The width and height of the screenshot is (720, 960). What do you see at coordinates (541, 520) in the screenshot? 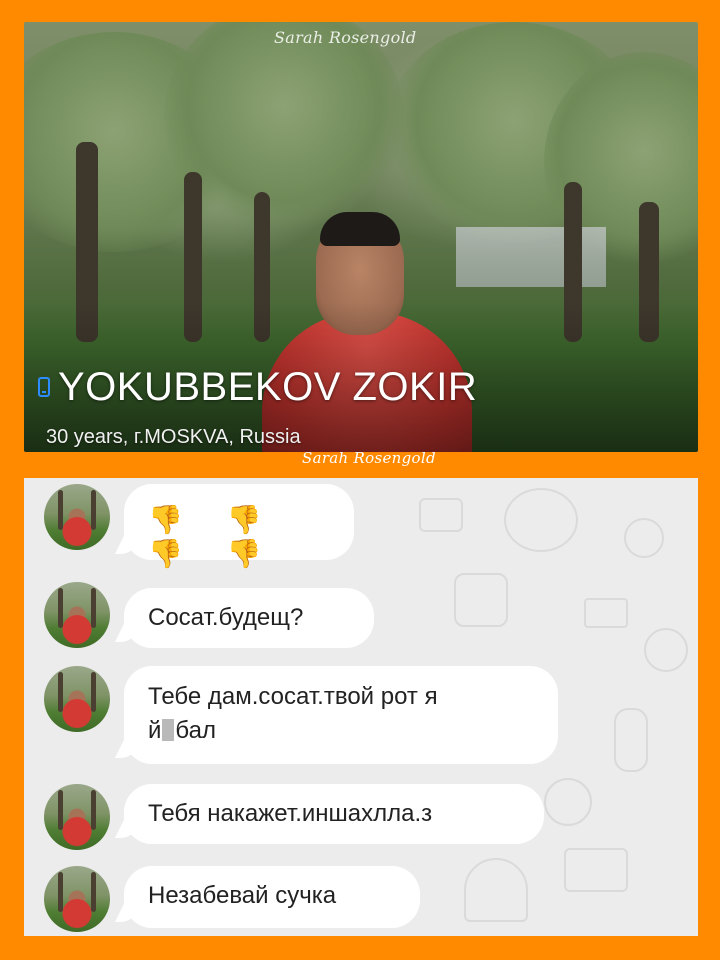
I see `doodle-bear-icon` at bounding box center [541, 520].